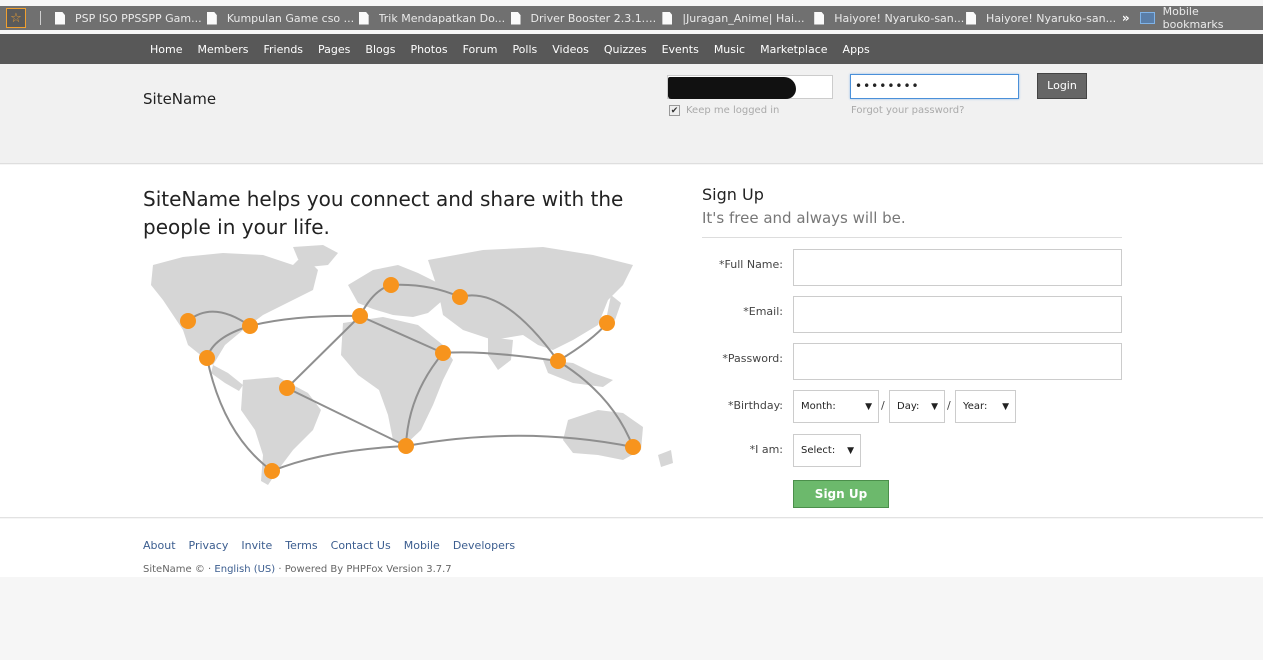 This screenshot has width=1263, height=660. Describe the element at coordinates (680, 49) in the screenshot. I see `nav-events: Events` at that location.